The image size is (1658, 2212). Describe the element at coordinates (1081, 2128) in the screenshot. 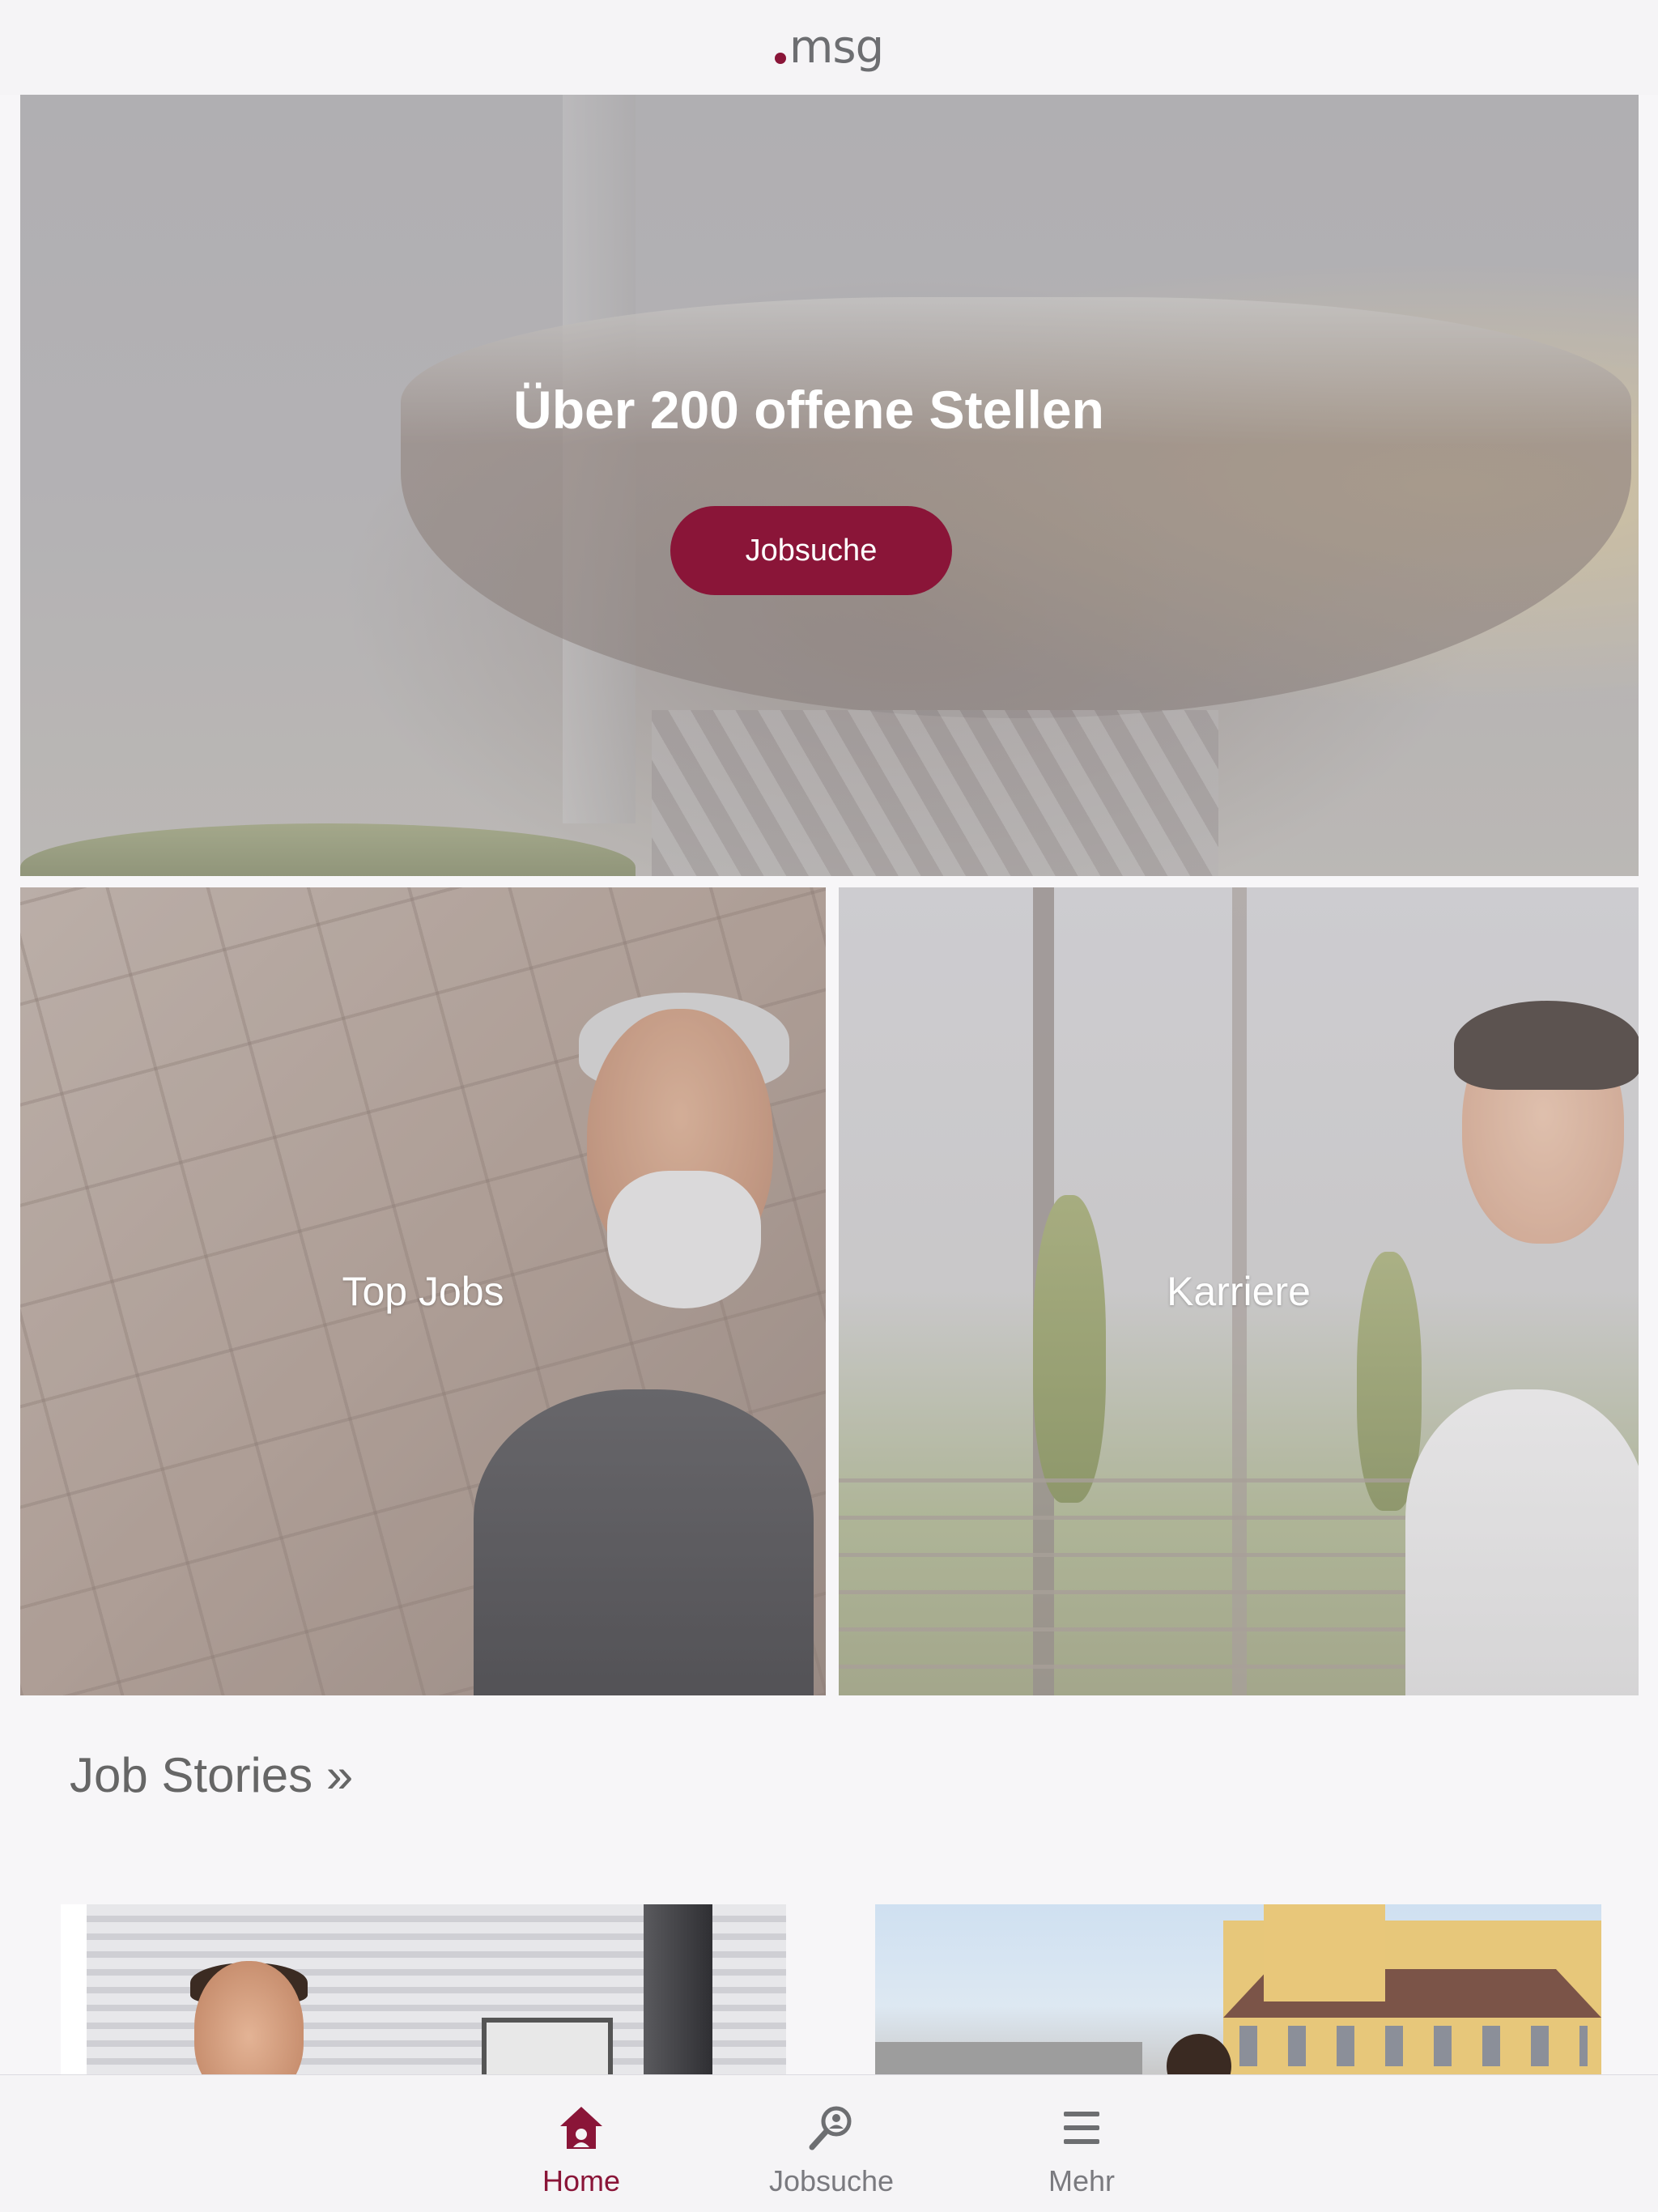

I see `menu-icon` at that location.